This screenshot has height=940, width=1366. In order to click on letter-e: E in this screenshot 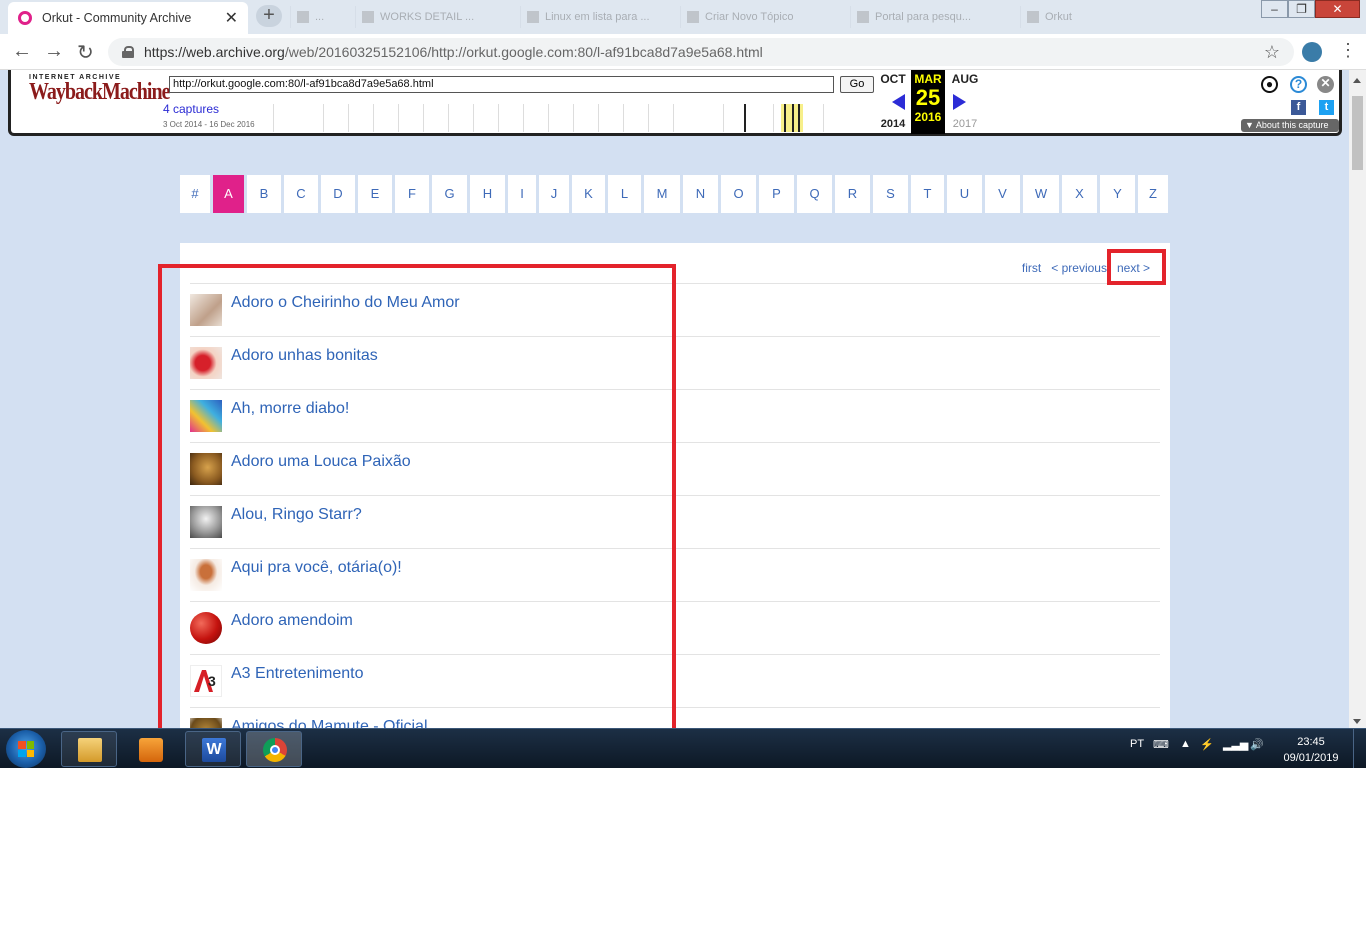, I will do `click(375, 194)`.